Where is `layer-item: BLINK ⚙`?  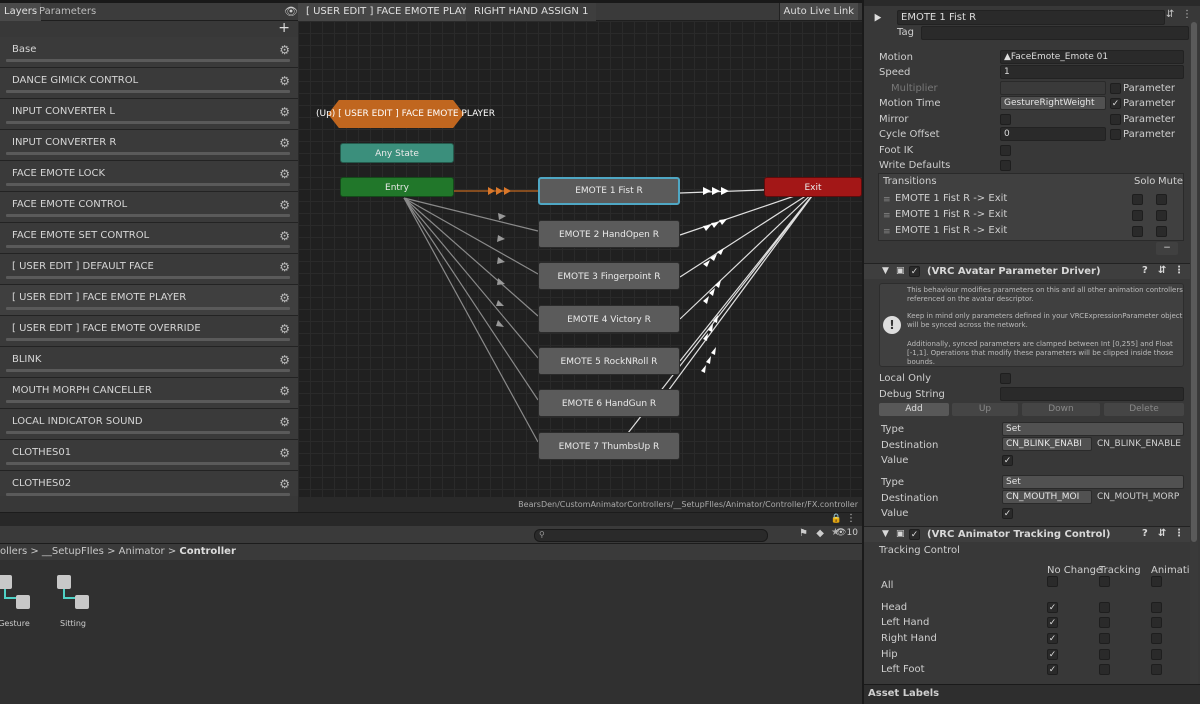
layer-item: BLINK ⚙ is located at coordinates (149, 362).